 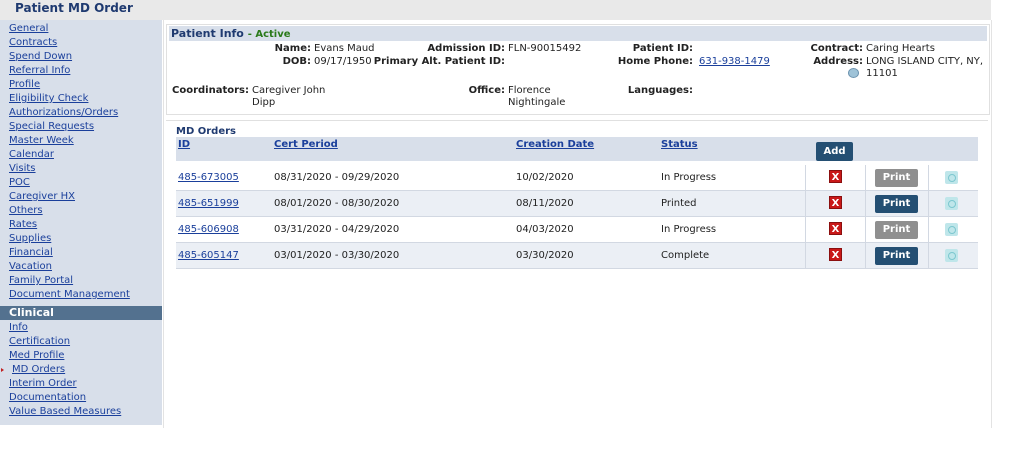 I want to click on home-phone-link: 631-938-1479, so click(x=734, y=62).